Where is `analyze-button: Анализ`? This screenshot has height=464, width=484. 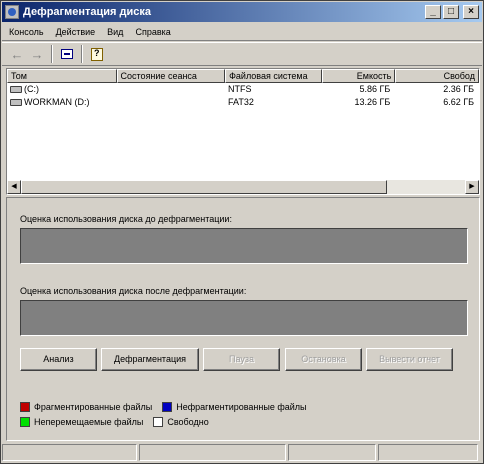 analyze-button: Анализ is located at coordinates (58, 359).